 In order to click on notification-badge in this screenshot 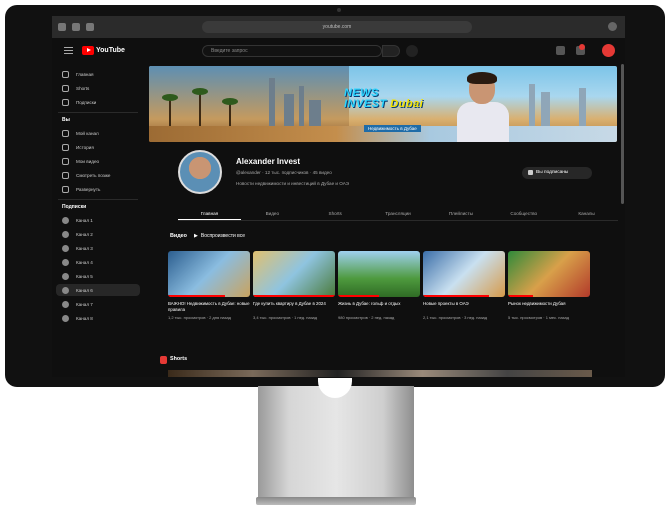, I will do `click(582, 47)`.